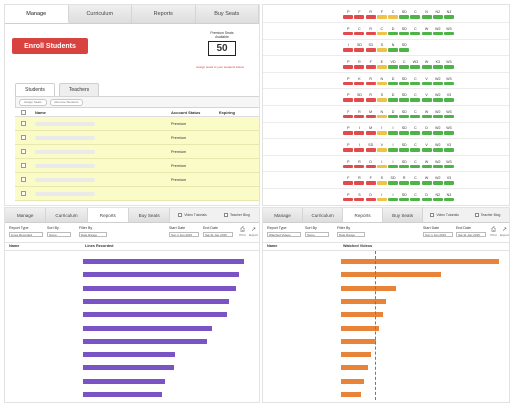 Image resolution: width=512 pixels, height=405 pixels. Describe the element at coordinates (382, 97) in the screenshot. I see `level-cell: S` at that location.